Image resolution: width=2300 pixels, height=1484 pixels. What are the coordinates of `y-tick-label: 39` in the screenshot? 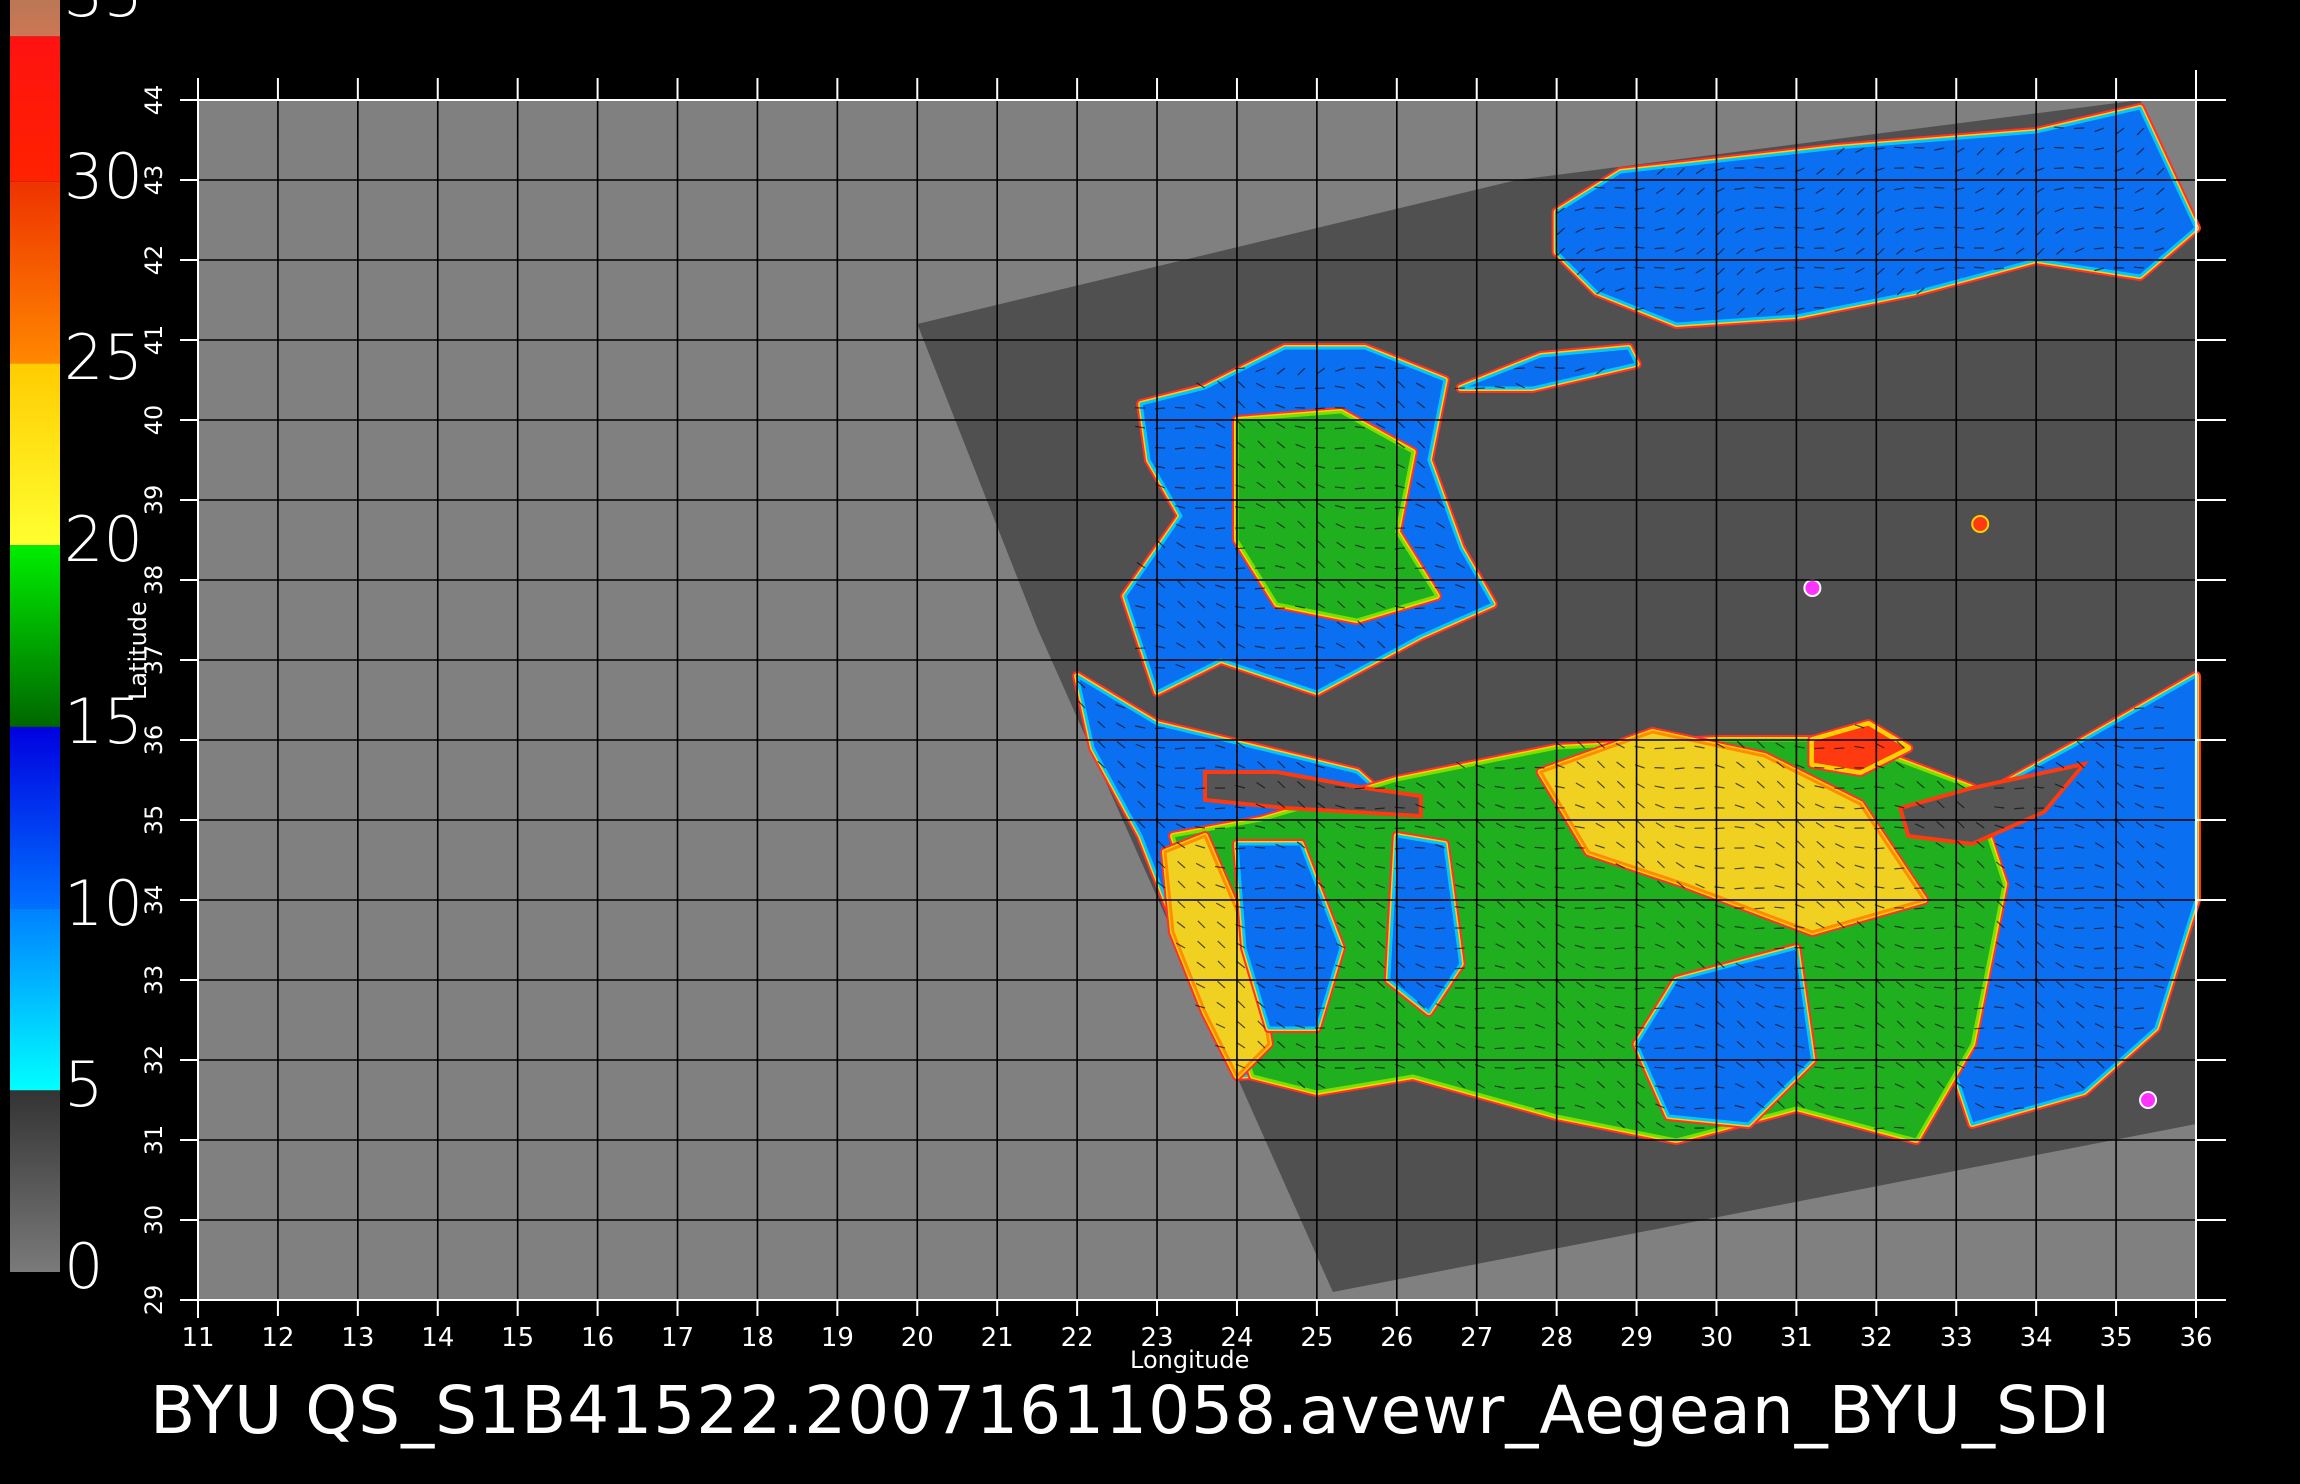 It's located at (154, 500).